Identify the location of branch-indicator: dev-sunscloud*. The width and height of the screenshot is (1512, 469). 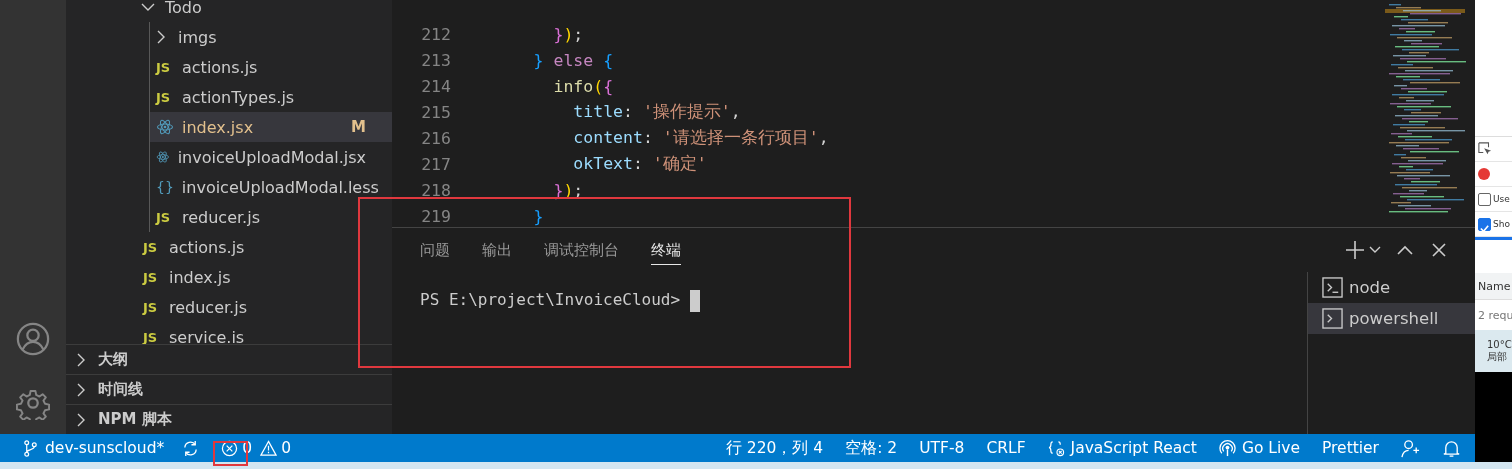
(93, 448).